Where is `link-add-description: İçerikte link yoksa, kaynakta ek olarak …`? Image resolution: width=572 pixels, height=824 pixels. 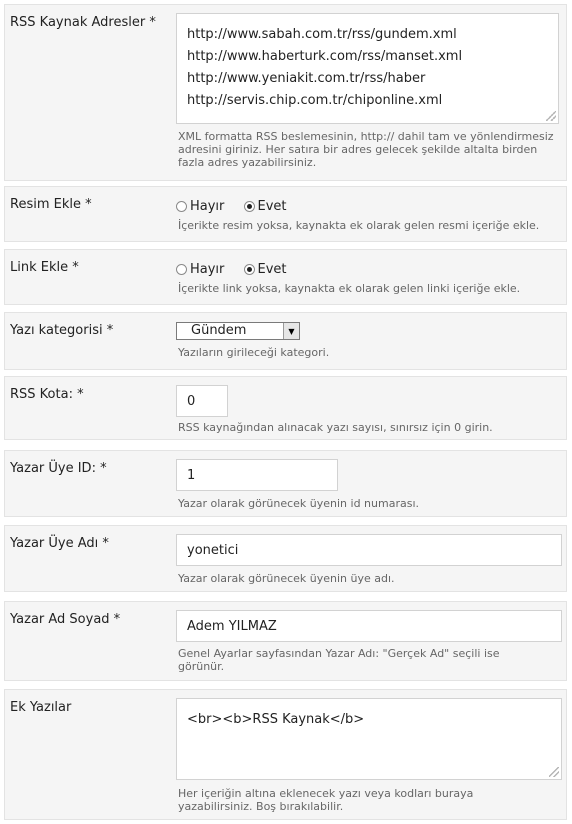 link-add-description: İçerikte link yoksa, kaynakta ek olarak … is located at coordinates (349, 288).